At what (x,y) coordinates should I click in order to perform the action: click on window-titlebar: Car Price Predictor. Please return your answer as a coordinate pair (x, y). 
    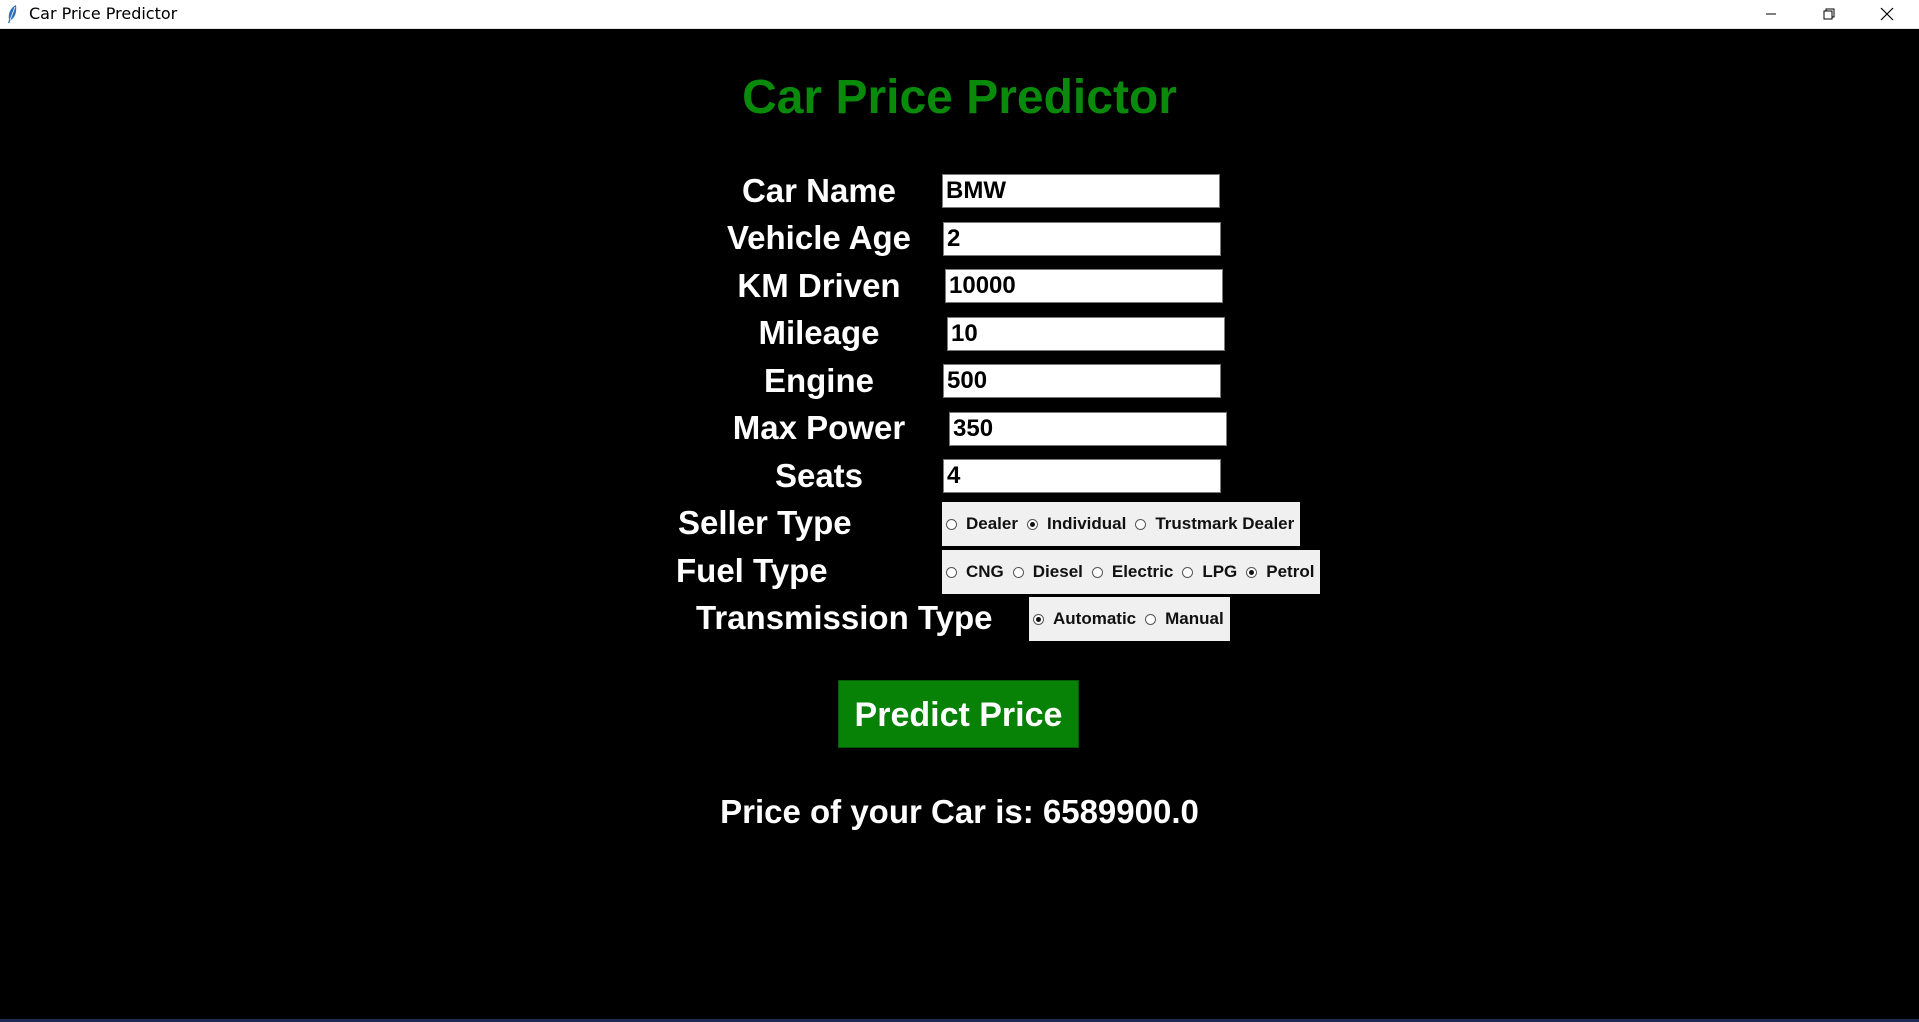
    Looking at the image, I should click on (959, 14).